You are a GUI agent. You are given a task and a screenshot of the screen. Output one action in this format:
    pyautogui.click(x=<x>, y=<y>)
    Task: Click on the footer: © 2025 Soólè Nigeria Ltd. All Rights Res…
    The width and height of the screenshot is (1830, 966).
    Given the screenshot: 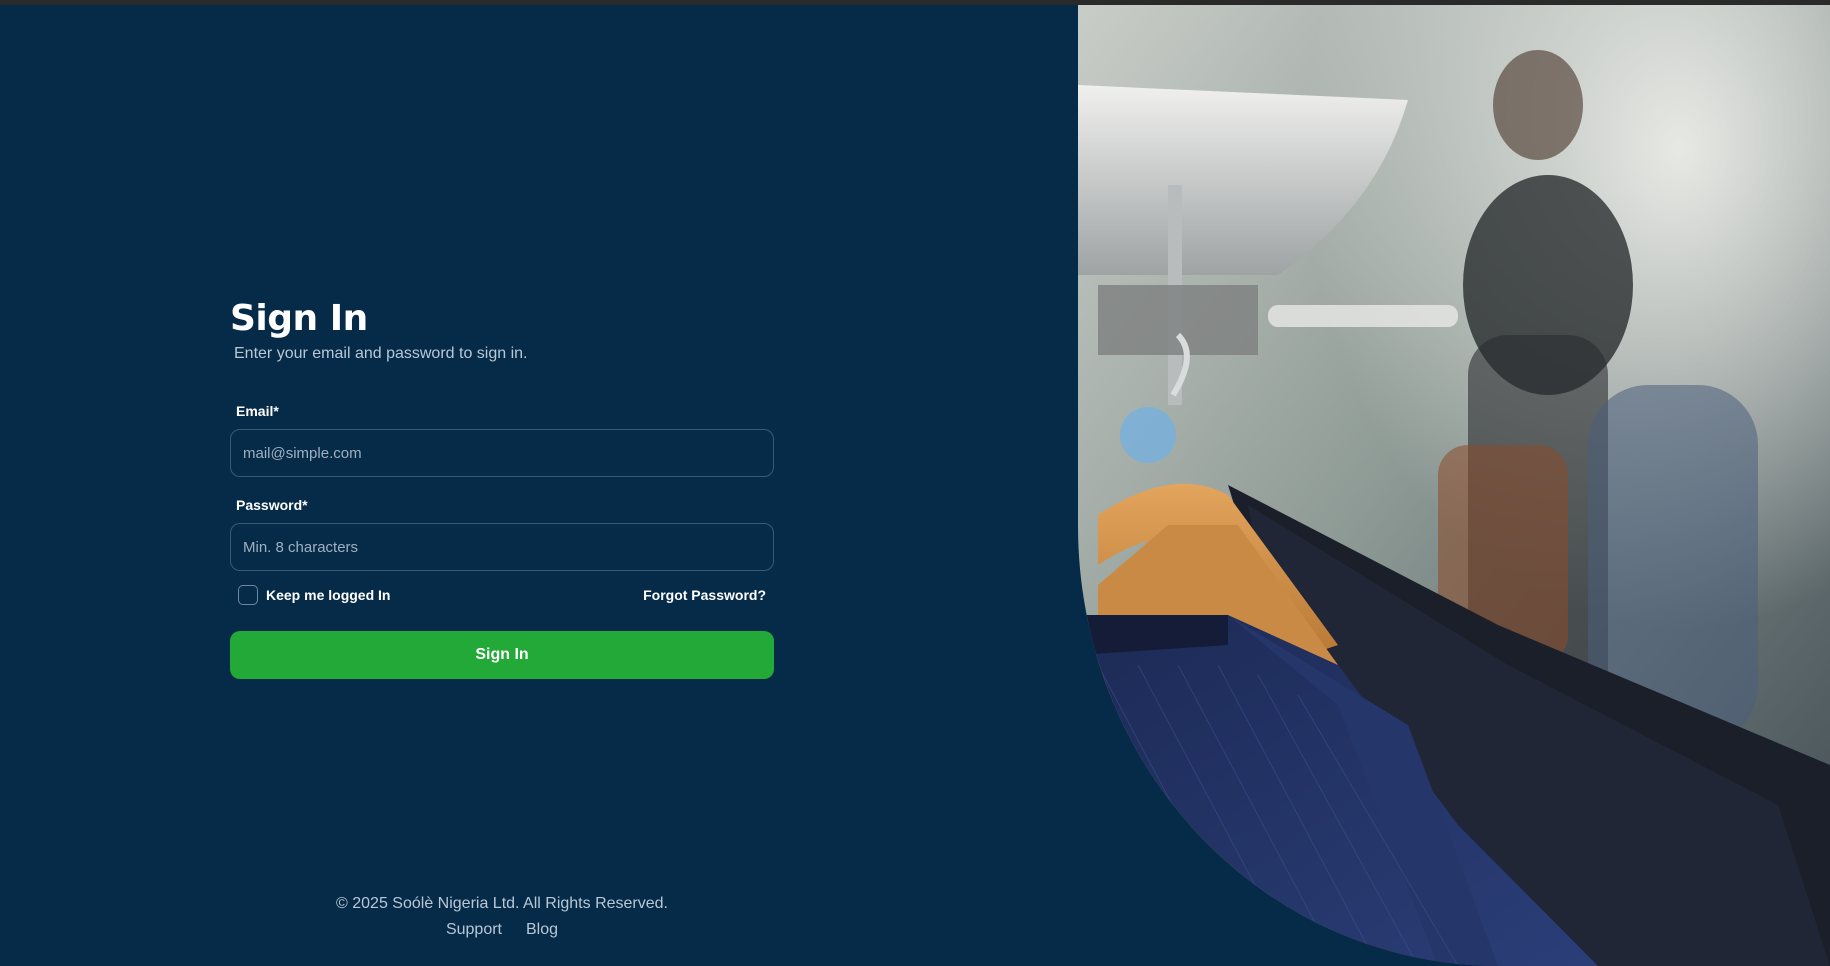 What is the action you would take?
    pyautogui.click(x=502, y=917)
    